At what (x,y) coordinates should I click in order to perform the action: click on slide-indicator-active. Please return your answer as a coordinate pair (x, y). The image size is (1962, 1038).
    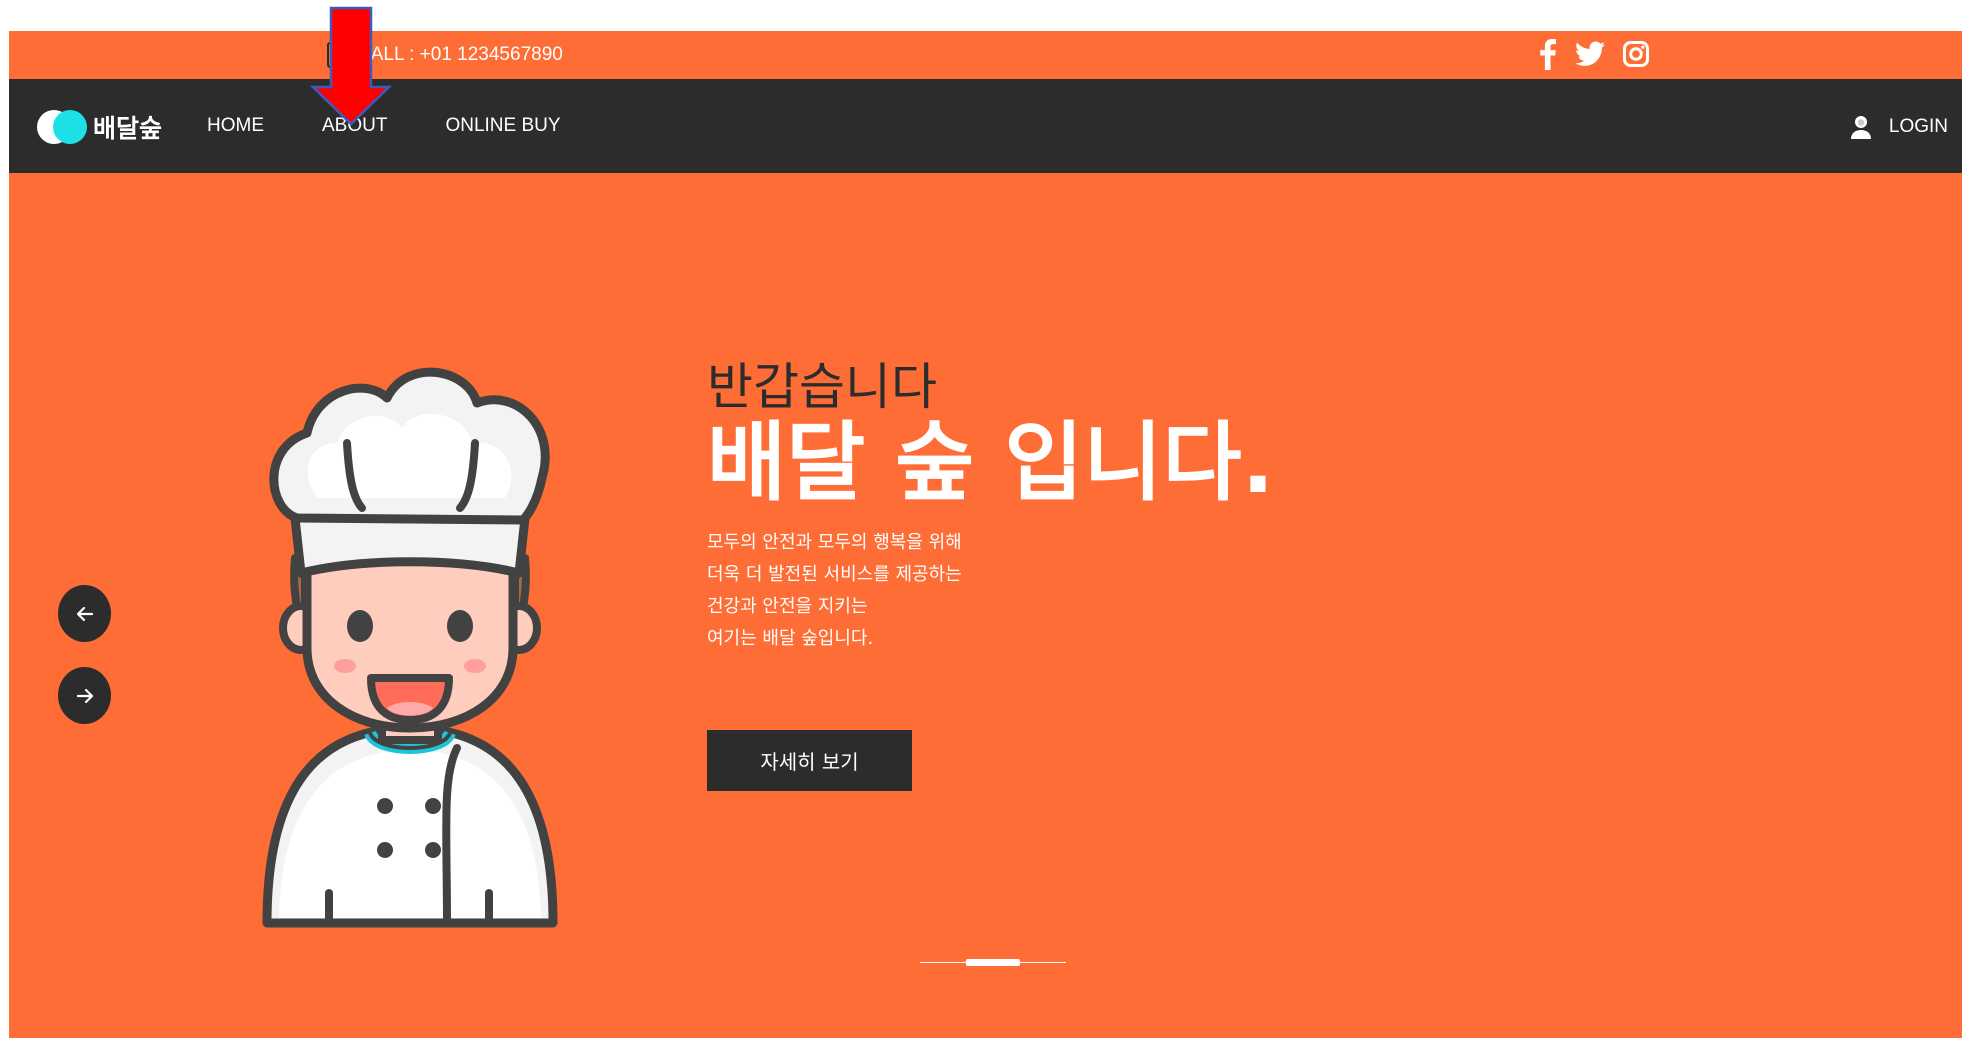
    Looking at the image, I should click on (993, 962).